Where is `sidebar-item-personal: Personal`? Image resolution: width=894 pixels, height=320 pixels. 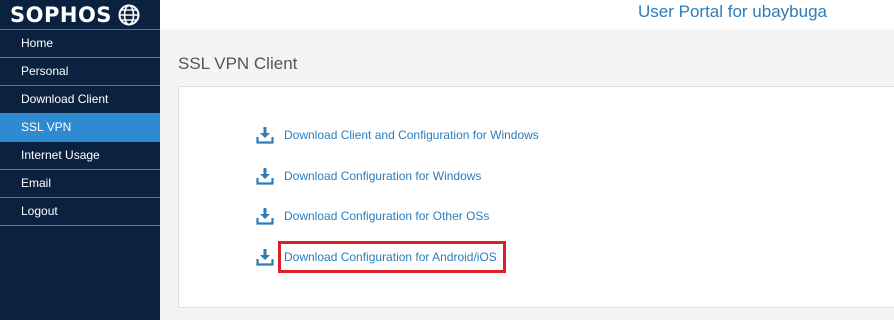 sidebar-item-personal: Personal is located at coordinates (80, 71).